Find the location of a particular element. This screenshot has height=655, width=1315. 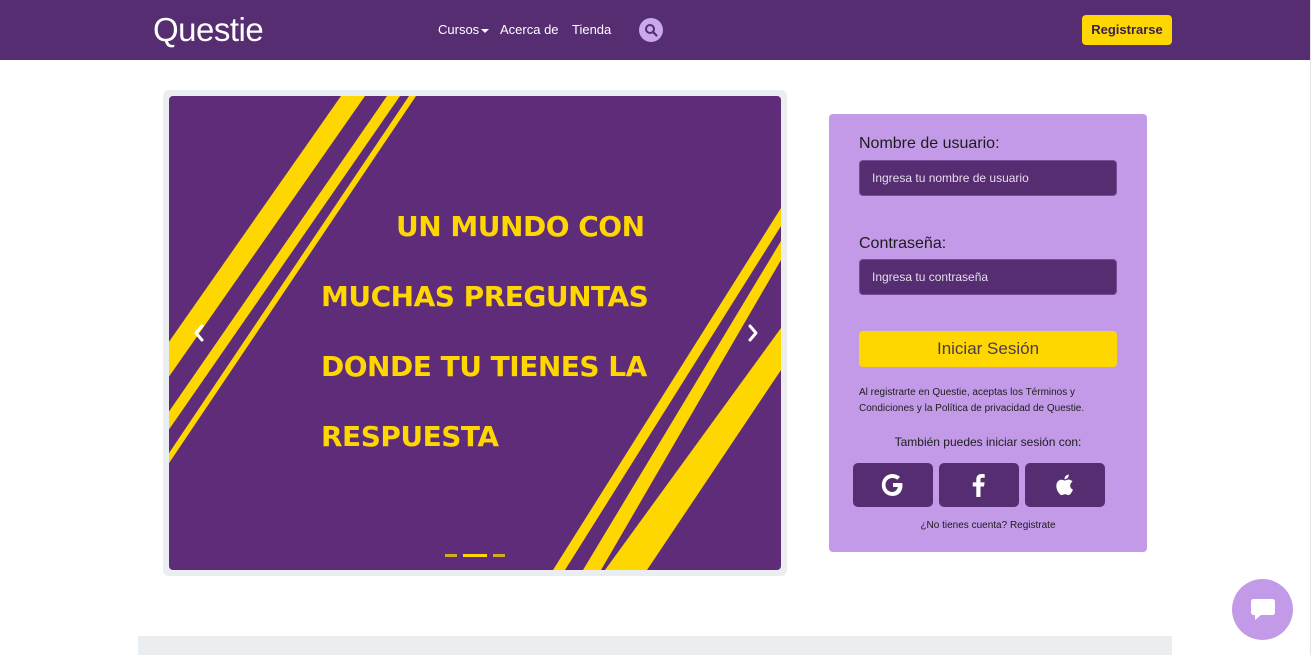

chevron-right-icon is located at coordinates (753, 333).